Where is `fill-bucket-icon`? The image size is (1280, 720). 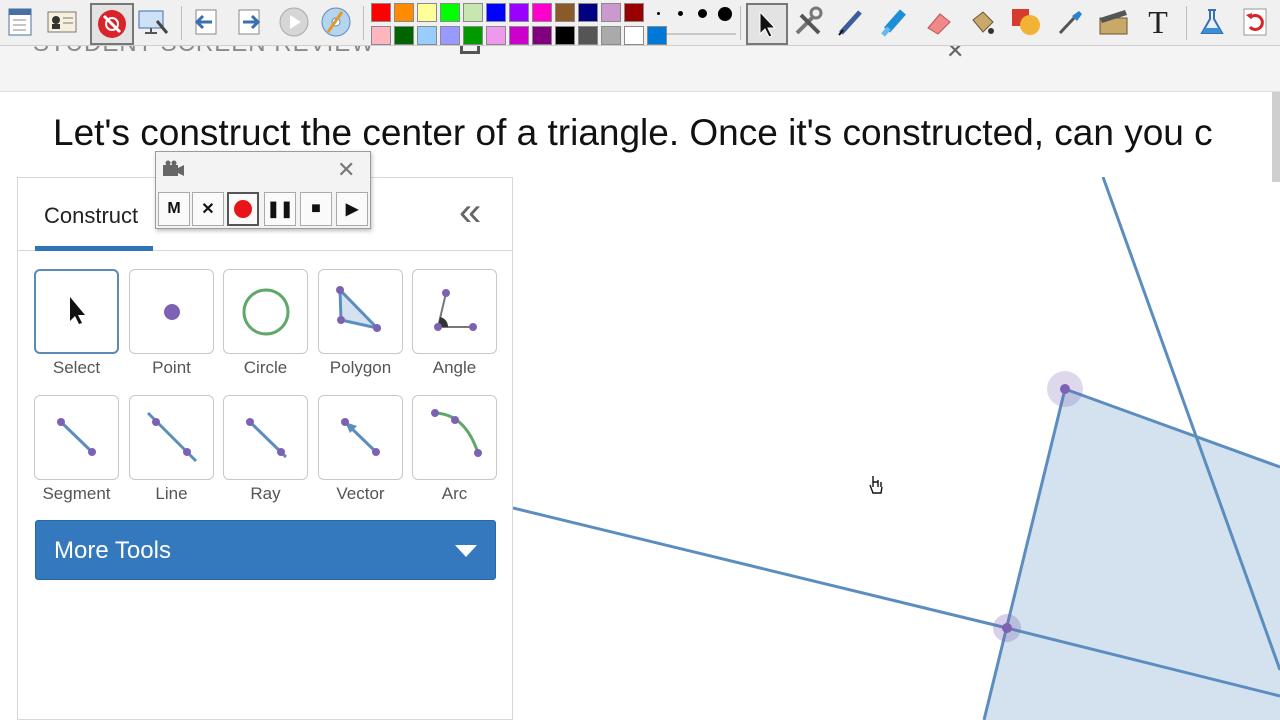 fill-bucket-icon is located at coordinates (982, 22).